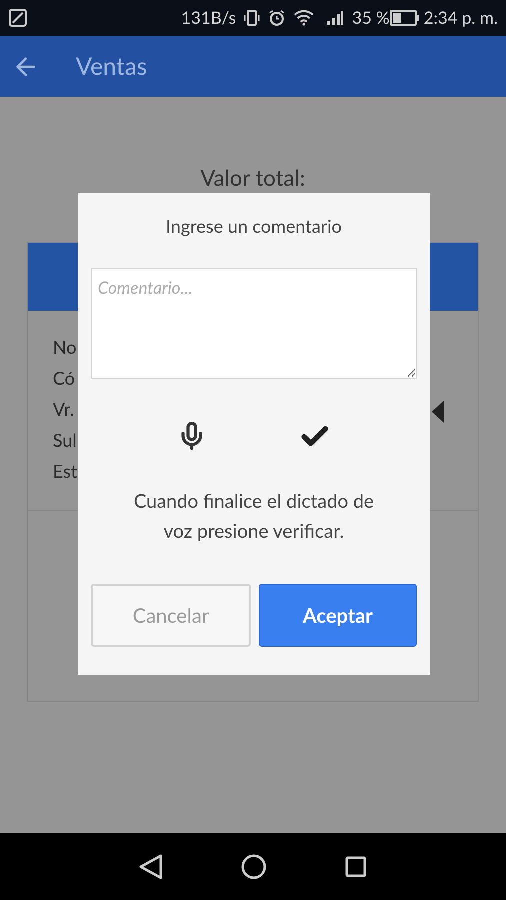 Image resolution: width=506 pixels, height=900 pixels. Describe the element at coordinates (254, 226) in the screenshot. I see `dialog-title: Ingrese un comentario` at that location.